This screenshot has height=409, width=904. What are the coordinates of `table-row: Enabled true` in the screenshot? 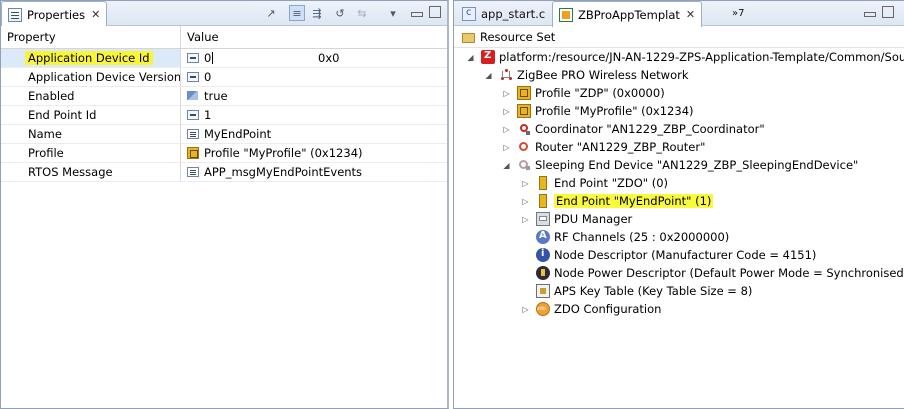 It's located at (224, 96).